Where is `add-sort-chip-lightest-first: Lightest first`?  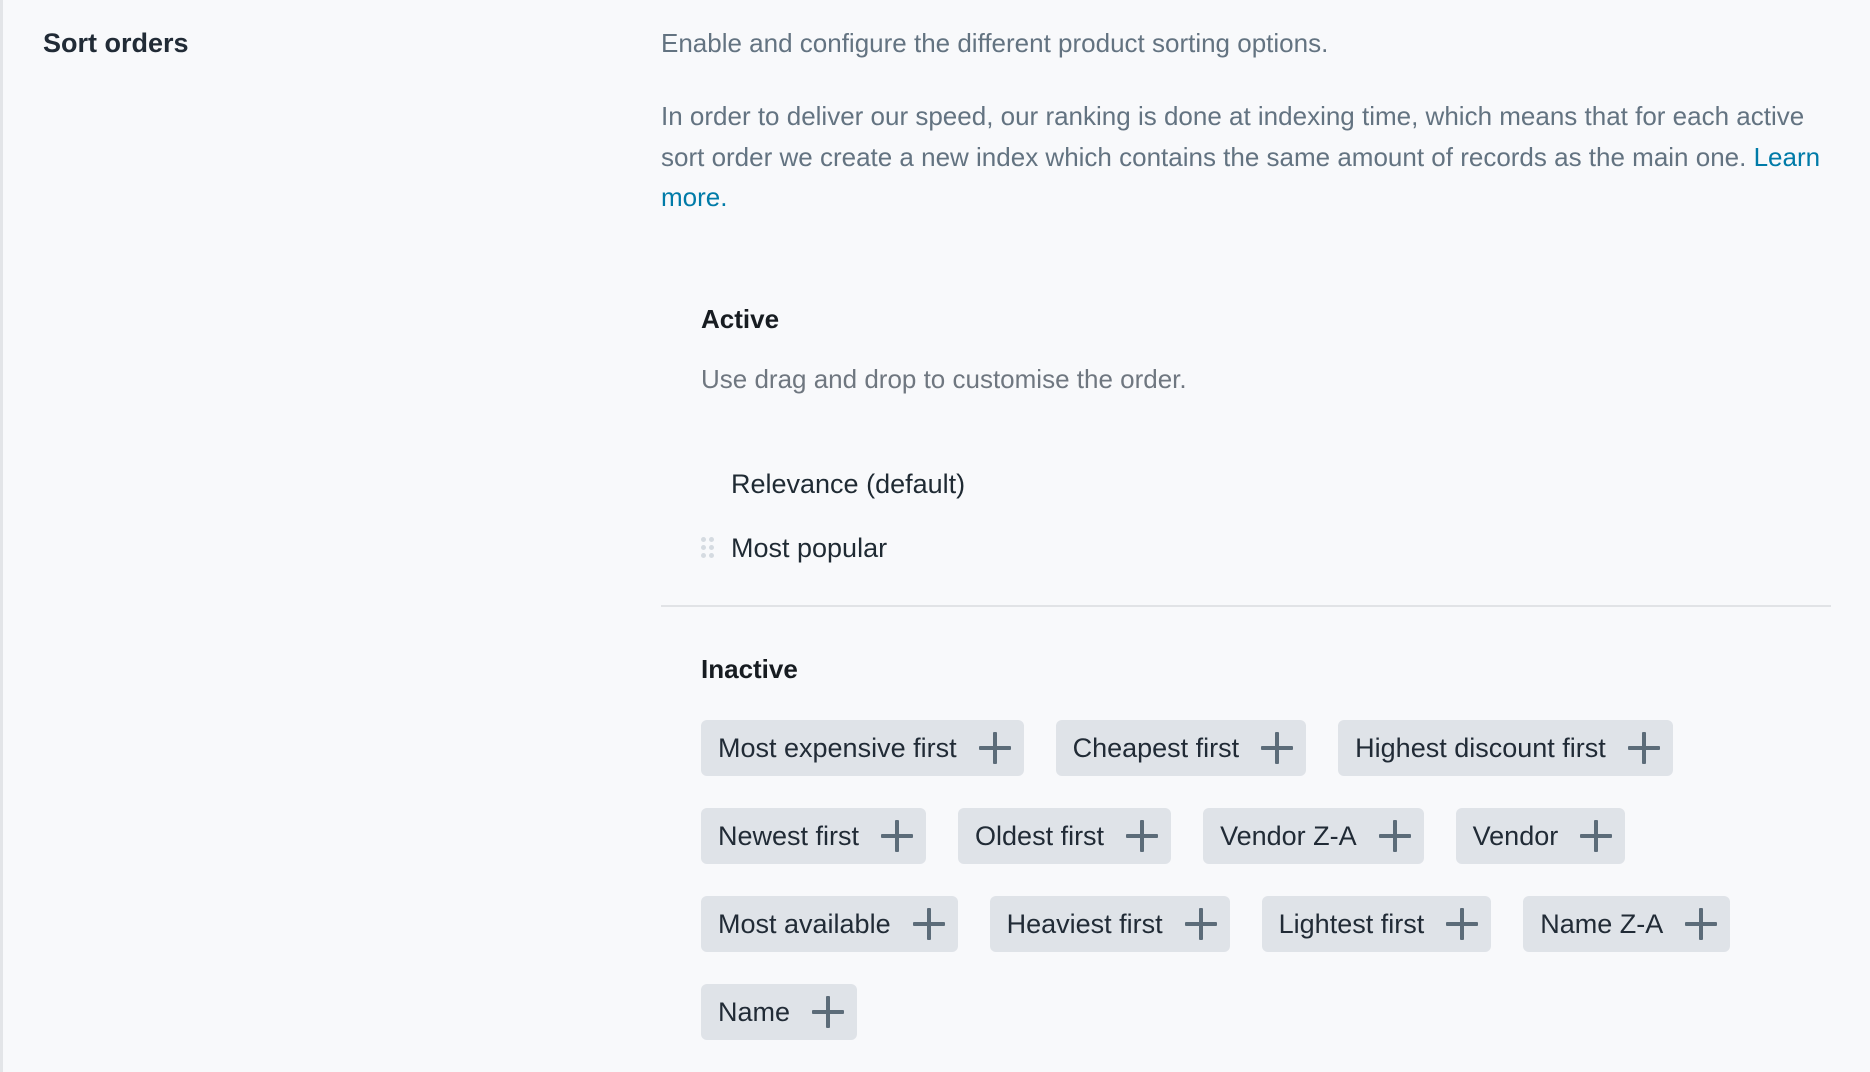 add-sort-chip-lightest-first: Lightest first is located at coordinates (1376, 924).